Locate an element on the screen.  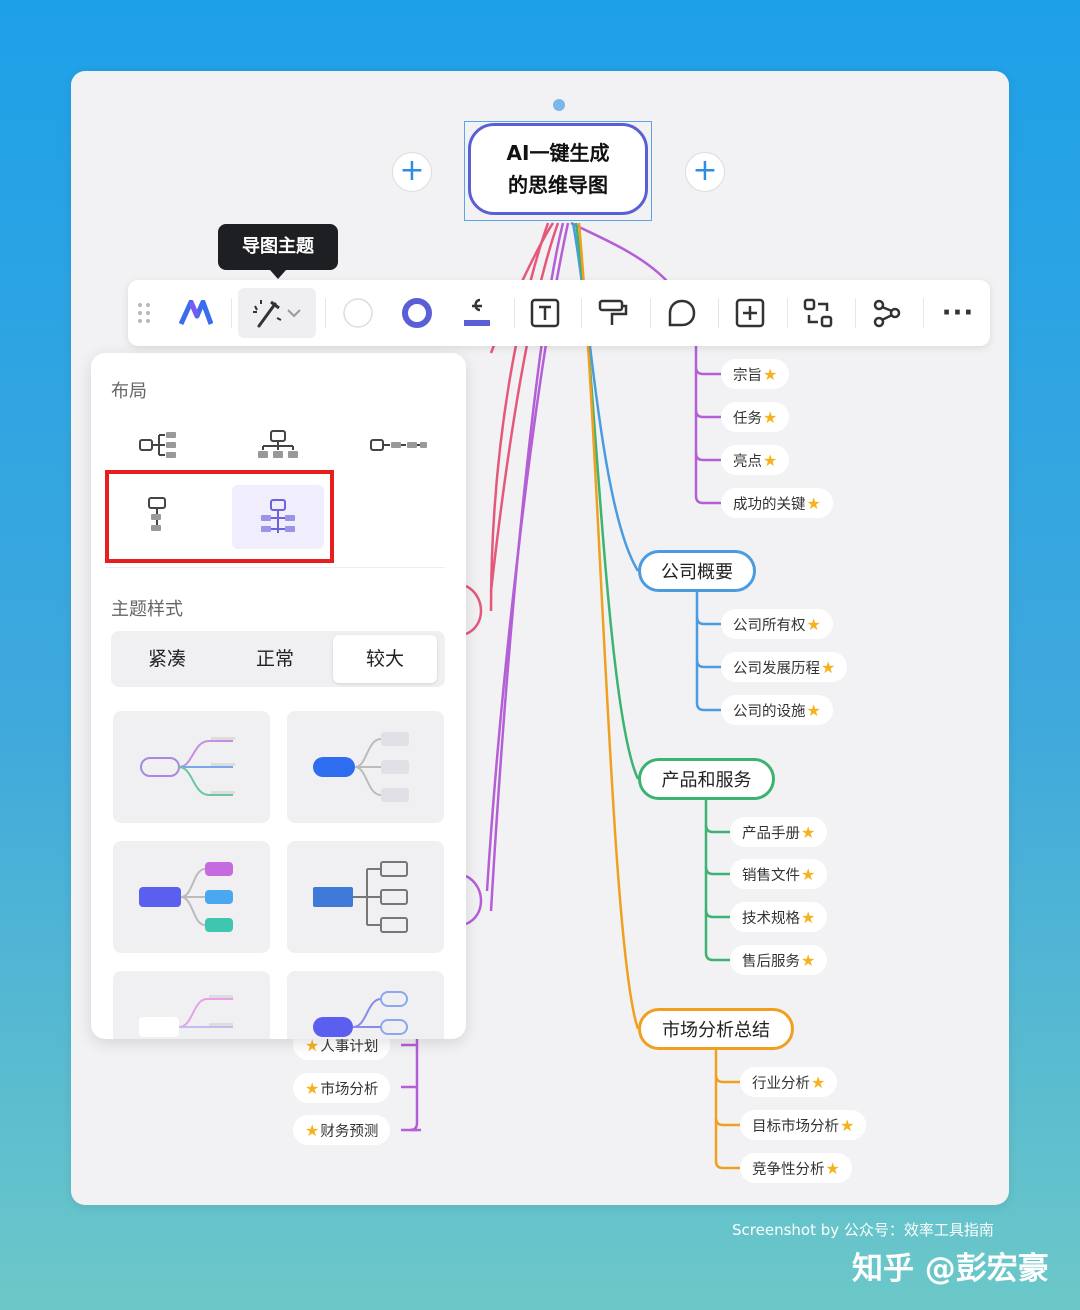
size-compact-button: 紧凑 is located at coordinates (167, 659).